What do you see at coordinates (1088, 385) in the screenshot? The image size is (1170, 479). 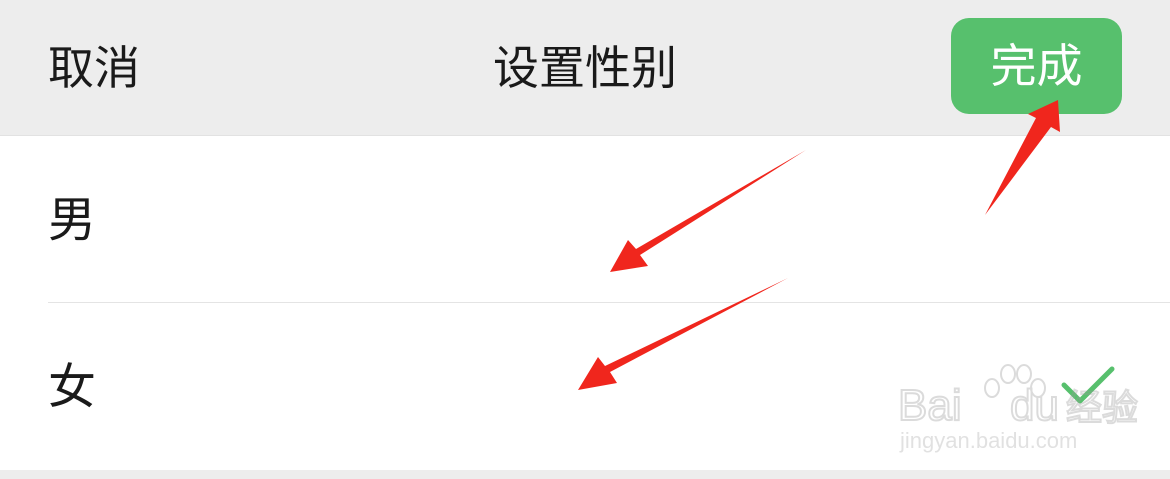 I see `checkmark-icon` at bounding box center [1088, 385].